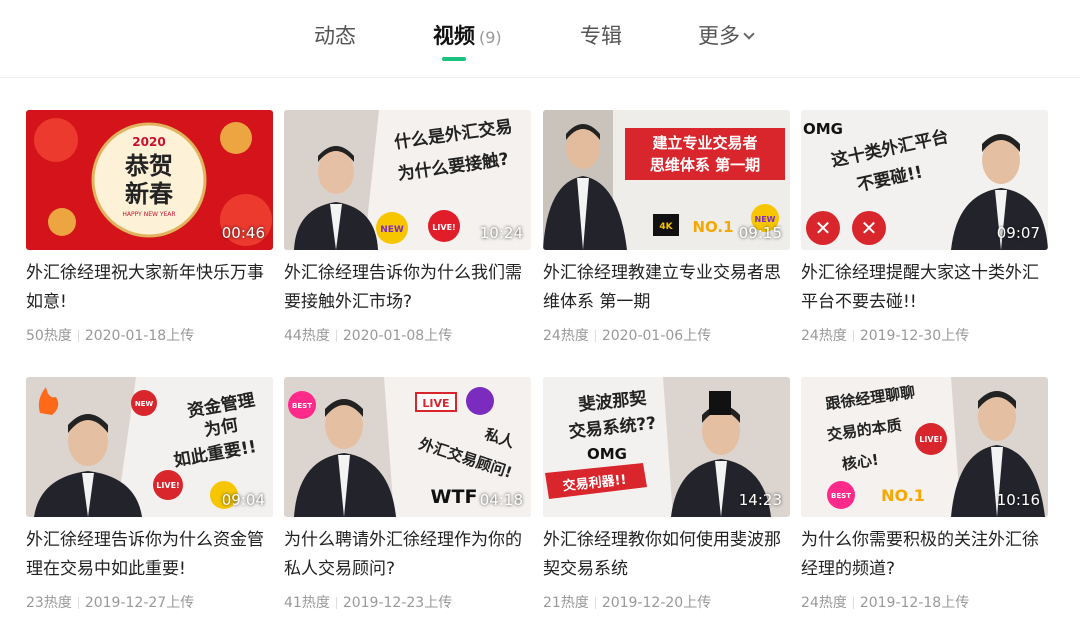 The height and width of the screenshot is (628, 1080). What do you see at coordinates (139, 603) in the screenshot?
I see `upload-date: 2019-12-27上传` at bounding box center [139, 603].